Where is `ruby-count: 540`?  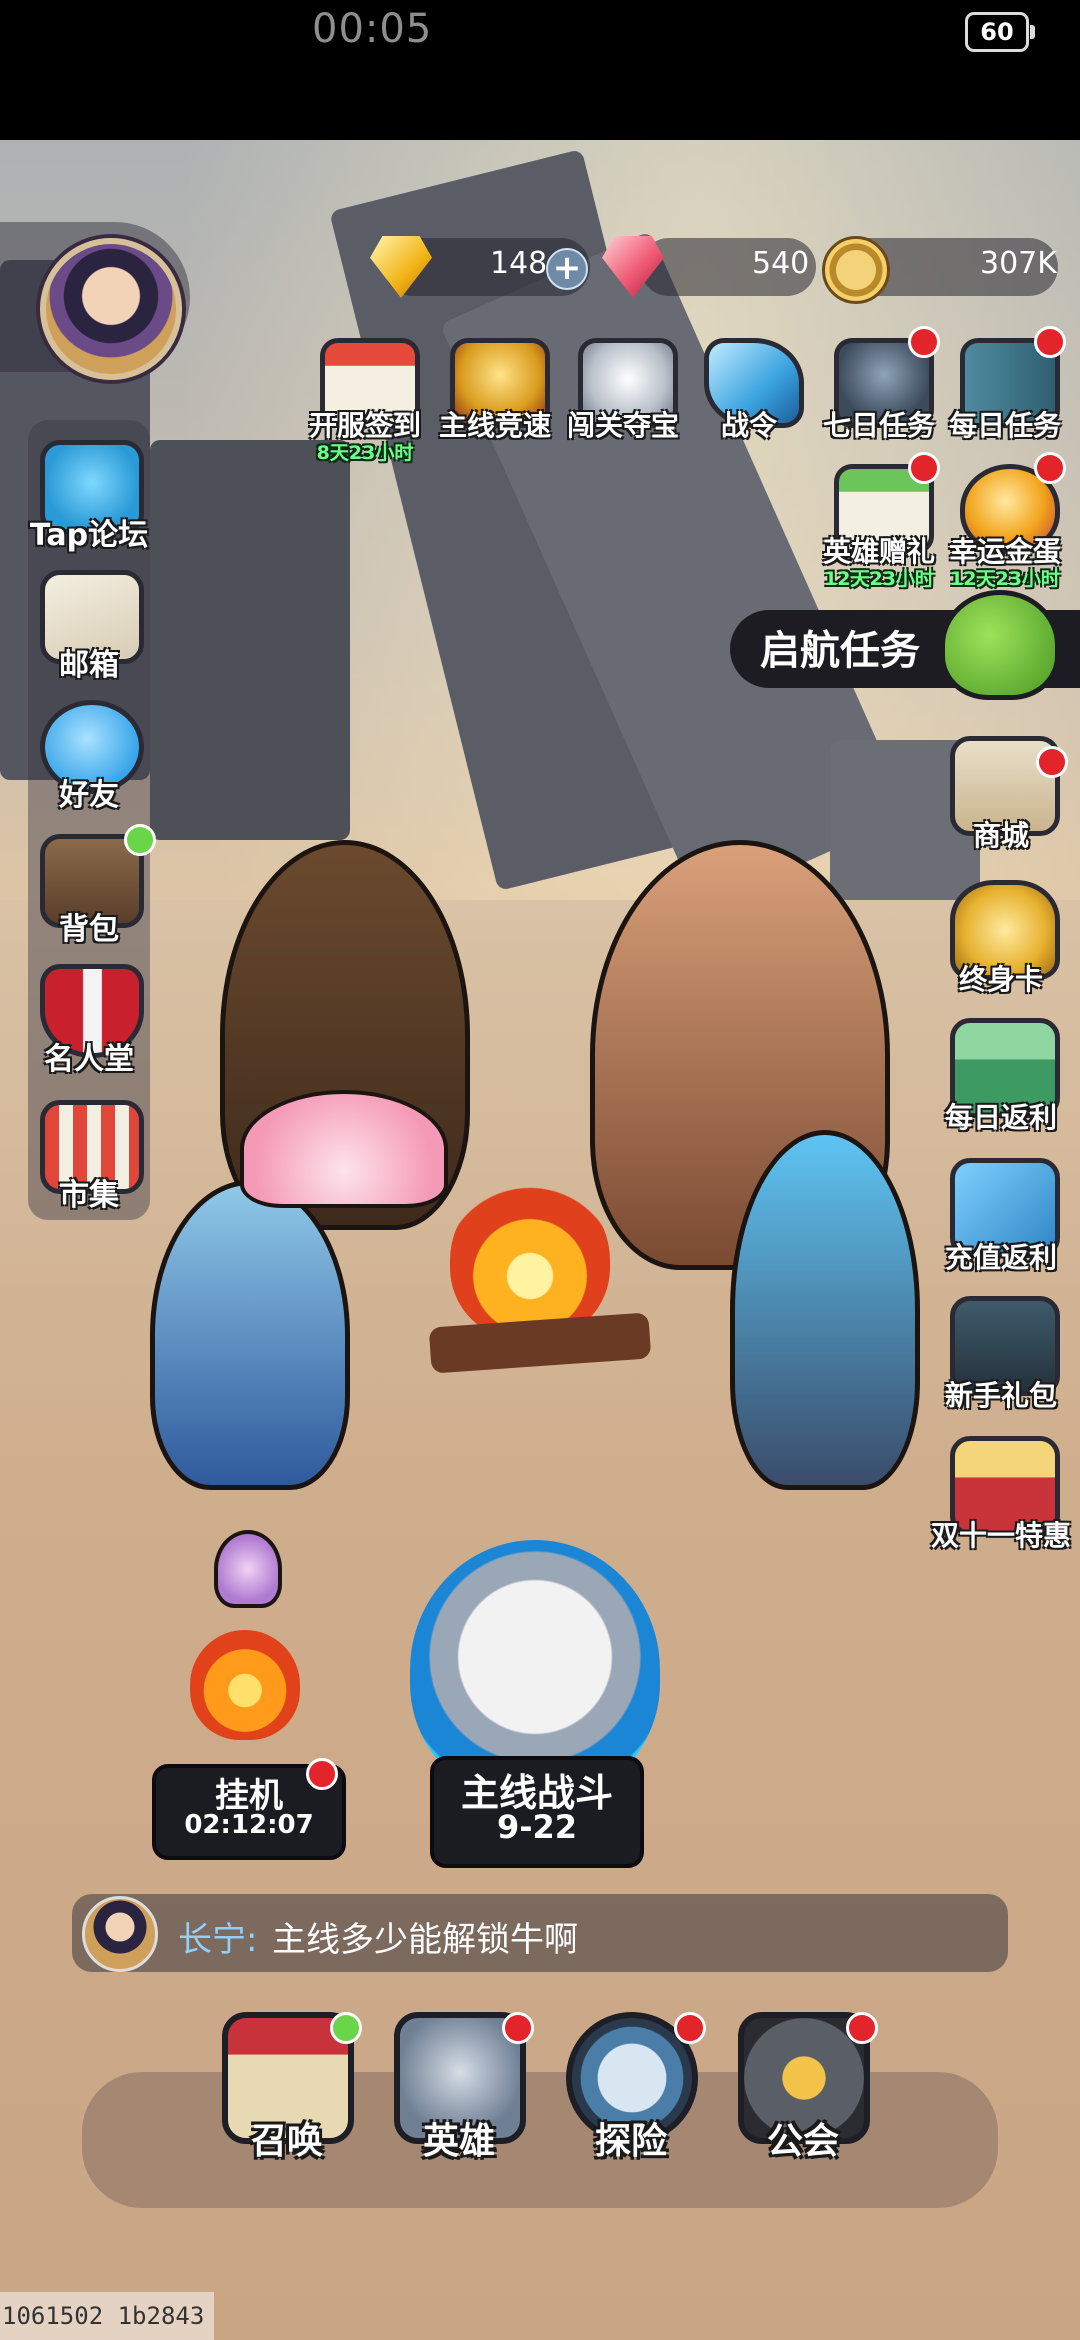 ruby-count: 540 is located at coordinates (781, 263).